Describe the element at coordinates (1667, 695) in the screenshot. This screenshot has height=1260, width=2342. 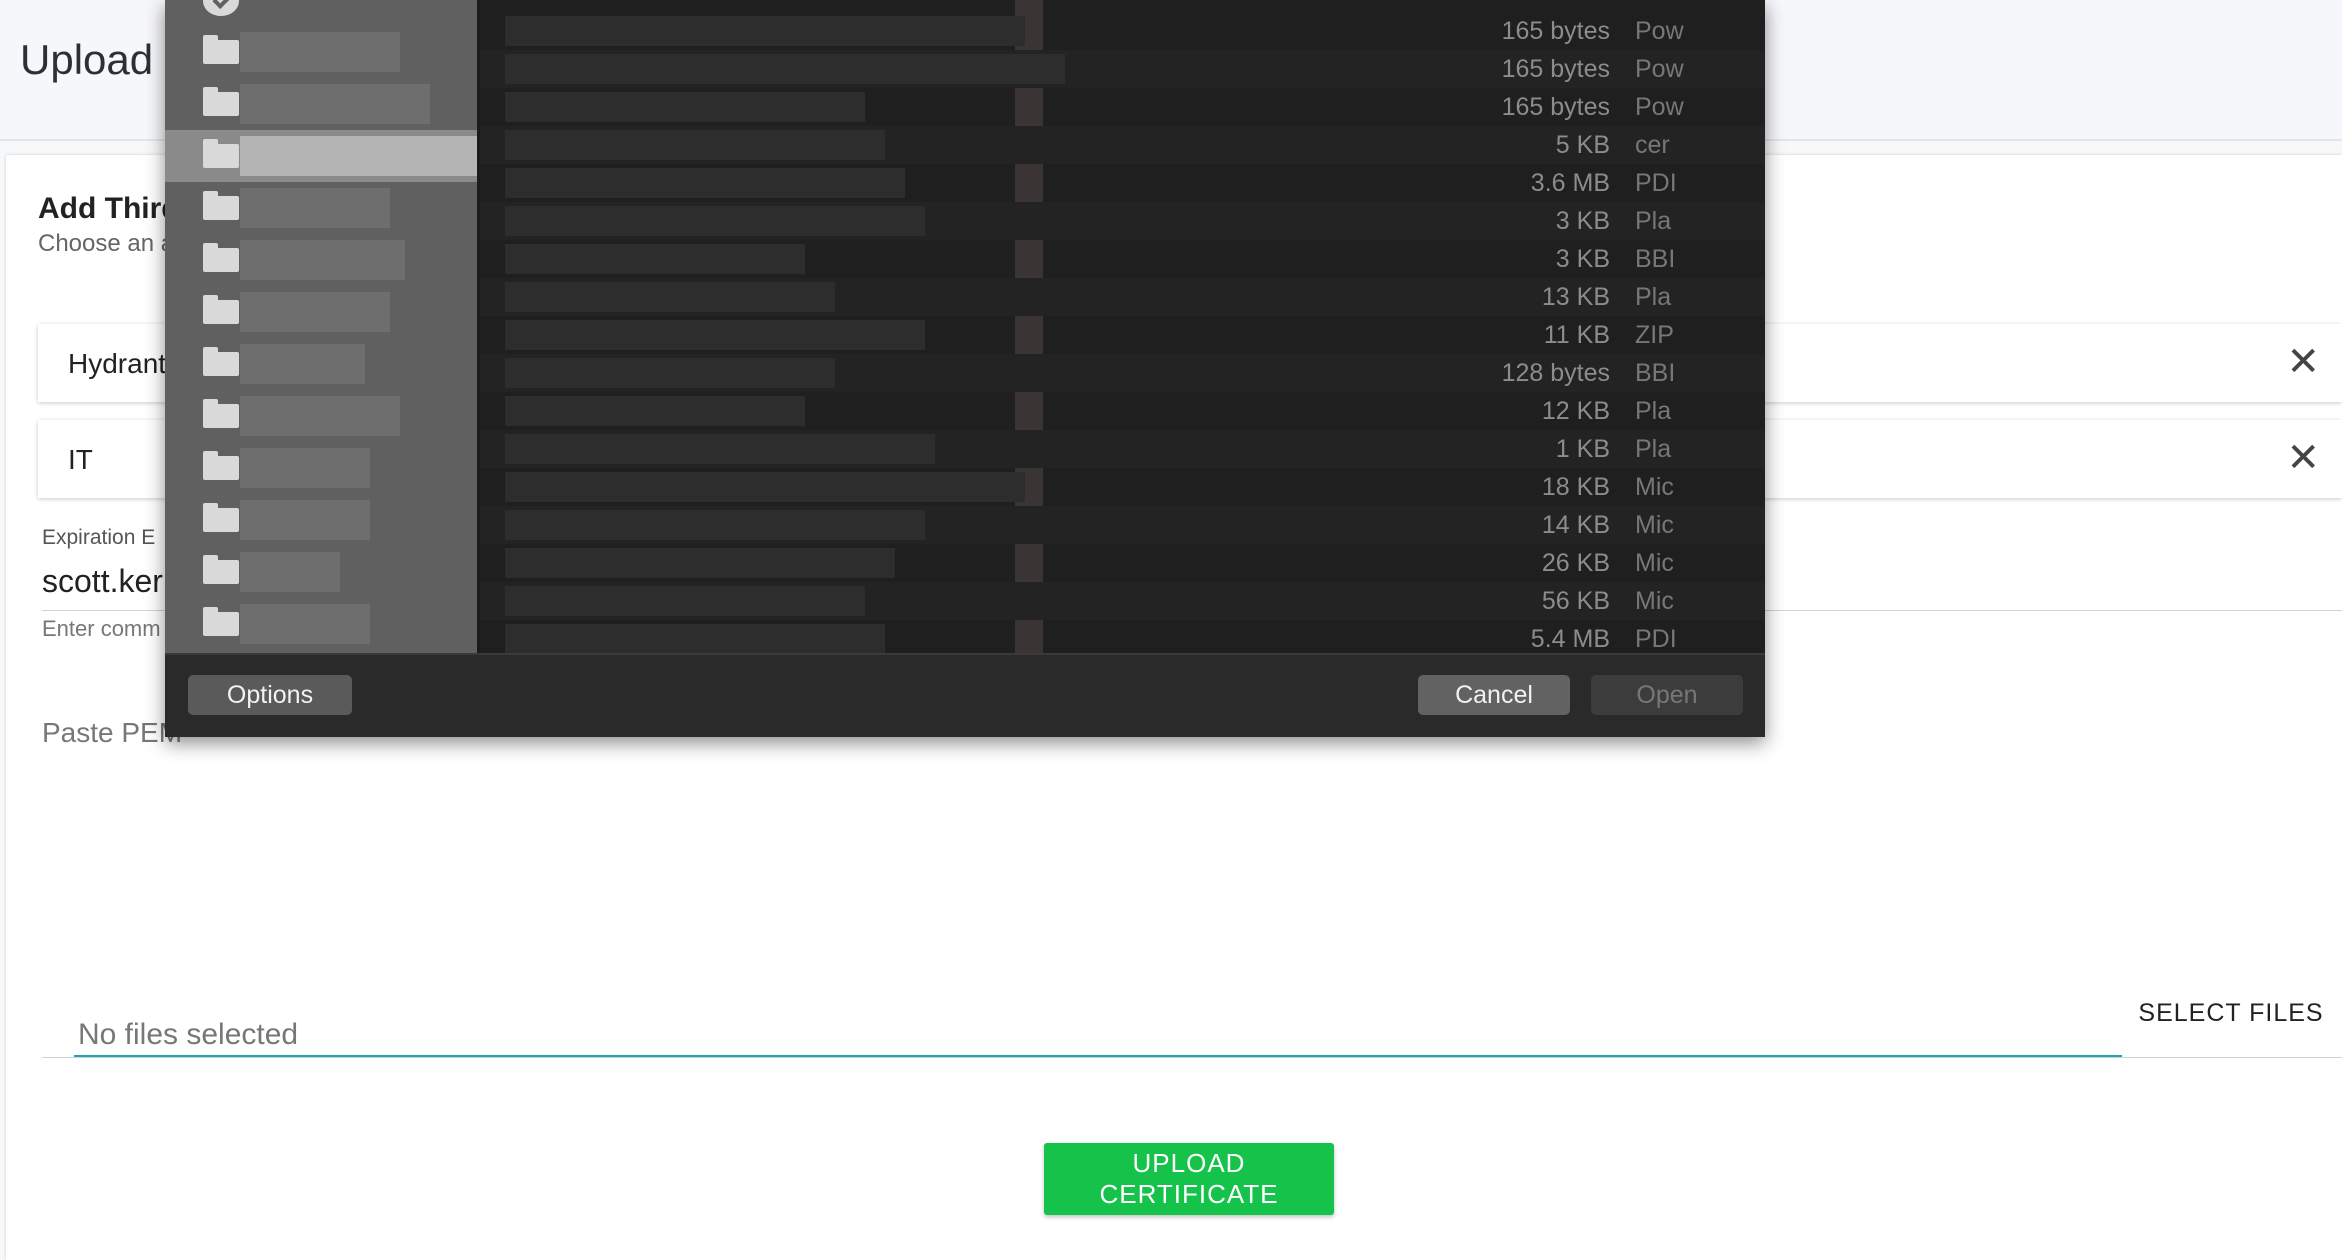
I see `open-button: Open` at that location.